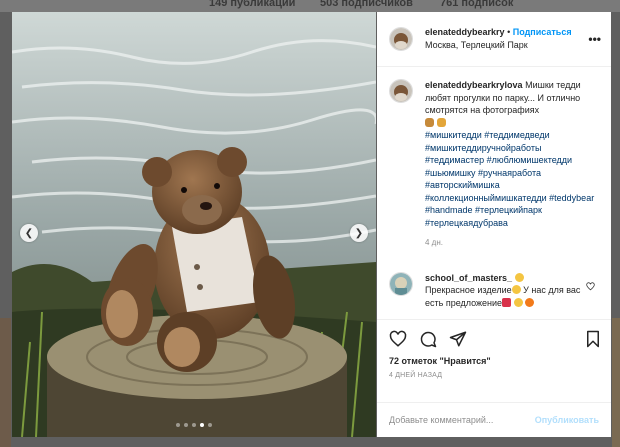 The width and height of the screenshot is (620, 447). What do you see at coordinates (494, 419) in the screenshot?
I see `add-comment-bar: Добавьте комментарий... Опубликовать` at bounding box center [494, 419].